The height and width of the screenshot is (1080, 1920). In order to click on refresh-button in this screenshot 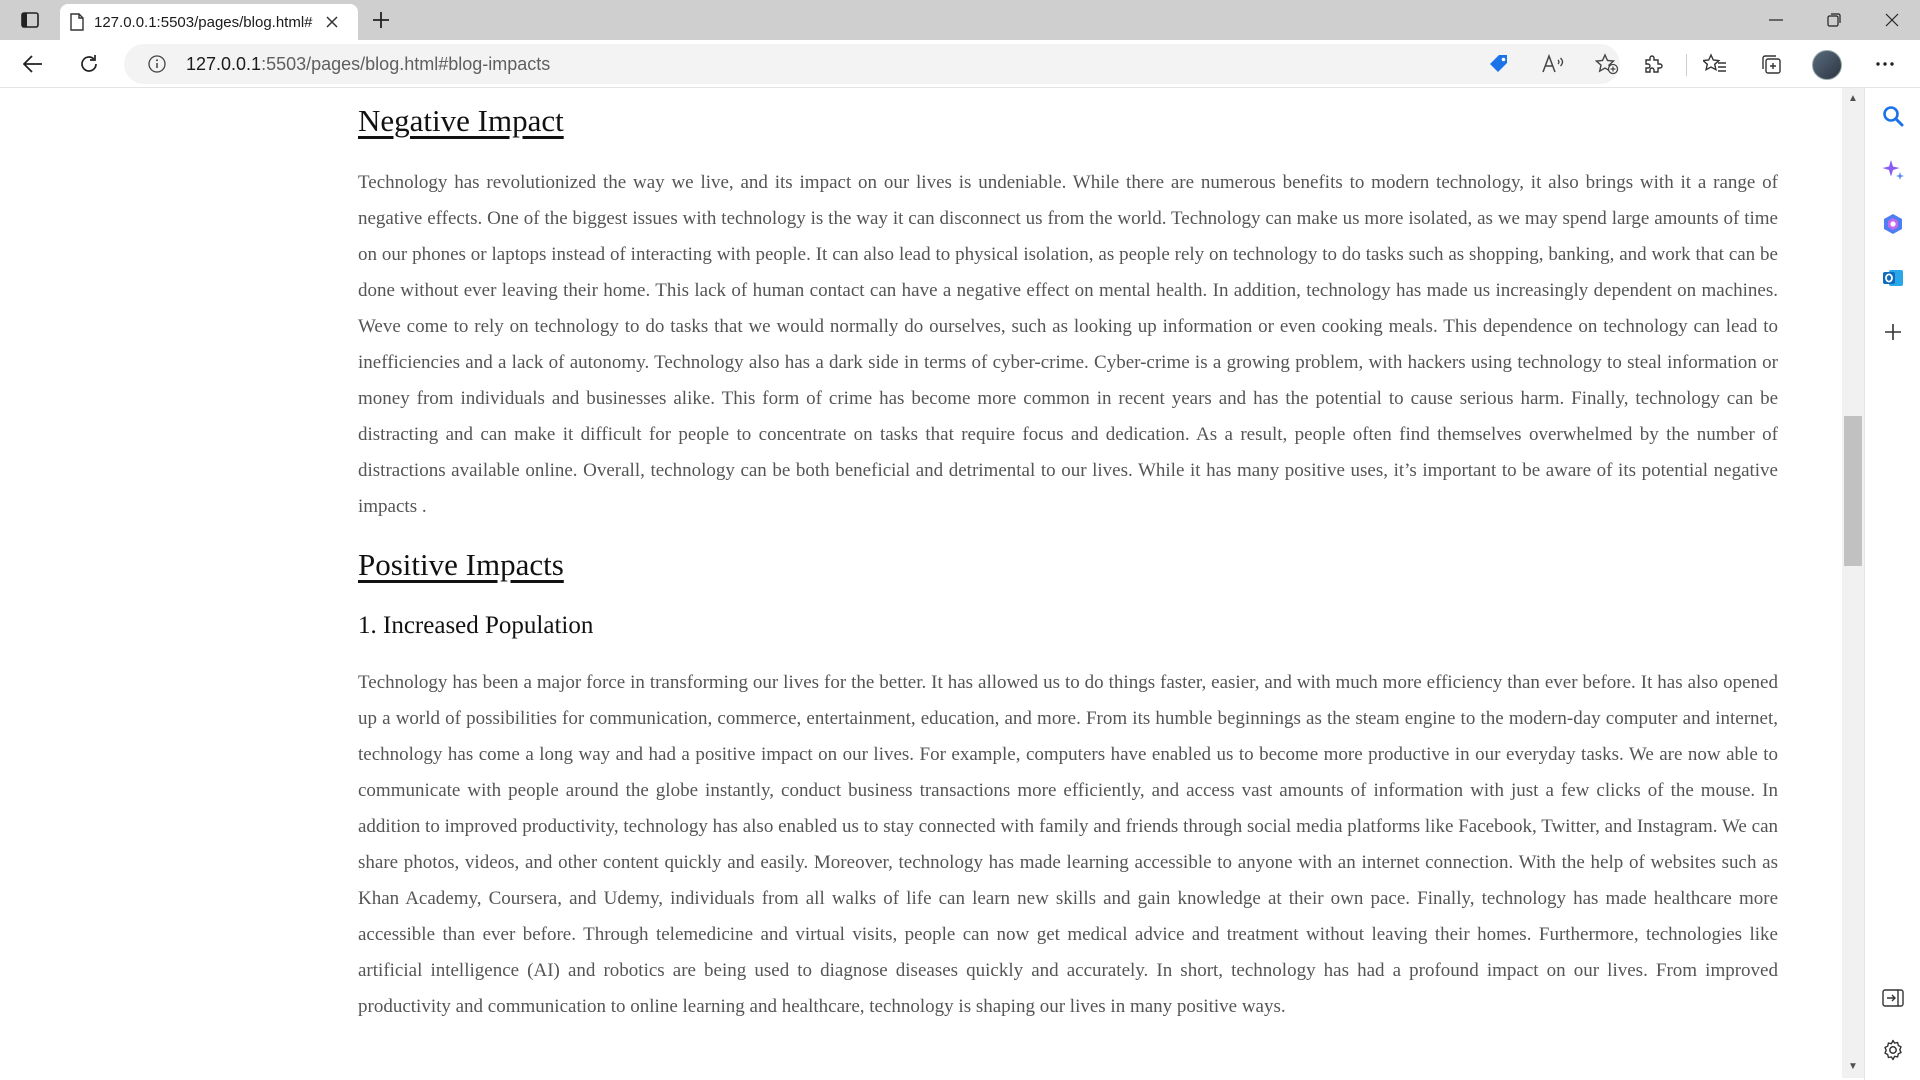, I will do `click(89, 64)`.